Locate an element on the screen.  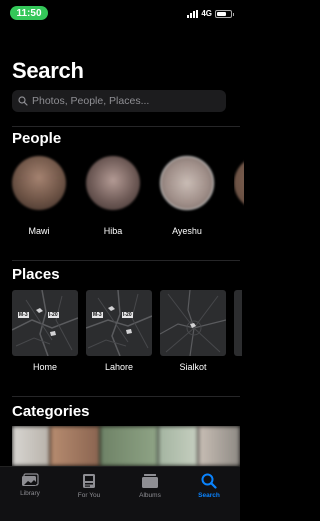
search-input is located at coordinates (120, 101).